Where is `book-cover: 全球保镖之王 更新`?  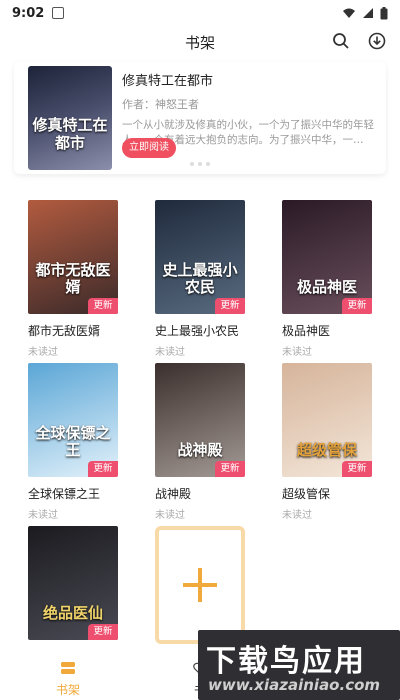 book-cover: 全球保镖之王 更新 is located at coordinates (73, 420).